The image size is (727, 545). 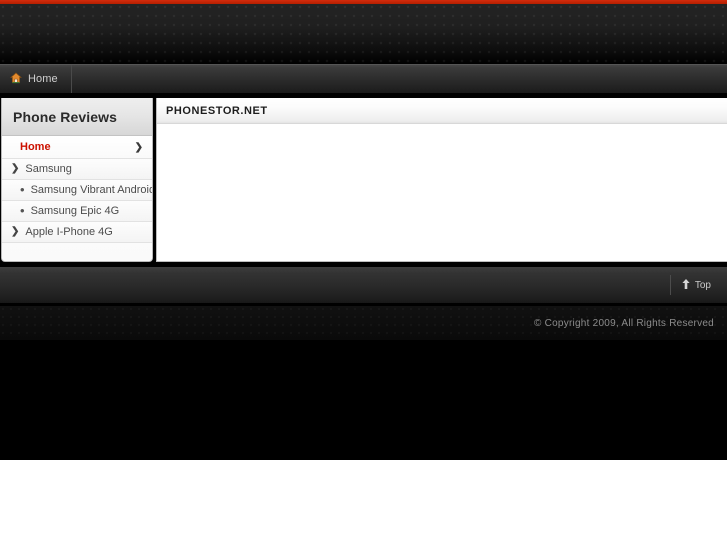 I want to click on sidebar-item-home: Home ❯, so click(x=77, y=147).